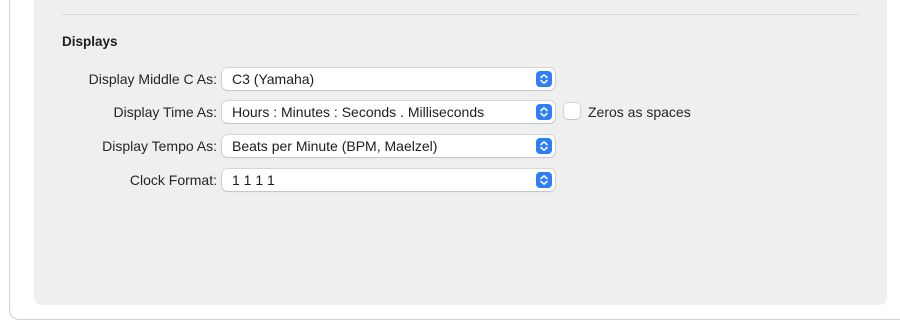 This screenshot has width=900, height=326. What do you see at coordinates (388, 180) in the screenshot?
I see `clock-format-popup: 1 1 1 1` at bounding box center [388, 180].